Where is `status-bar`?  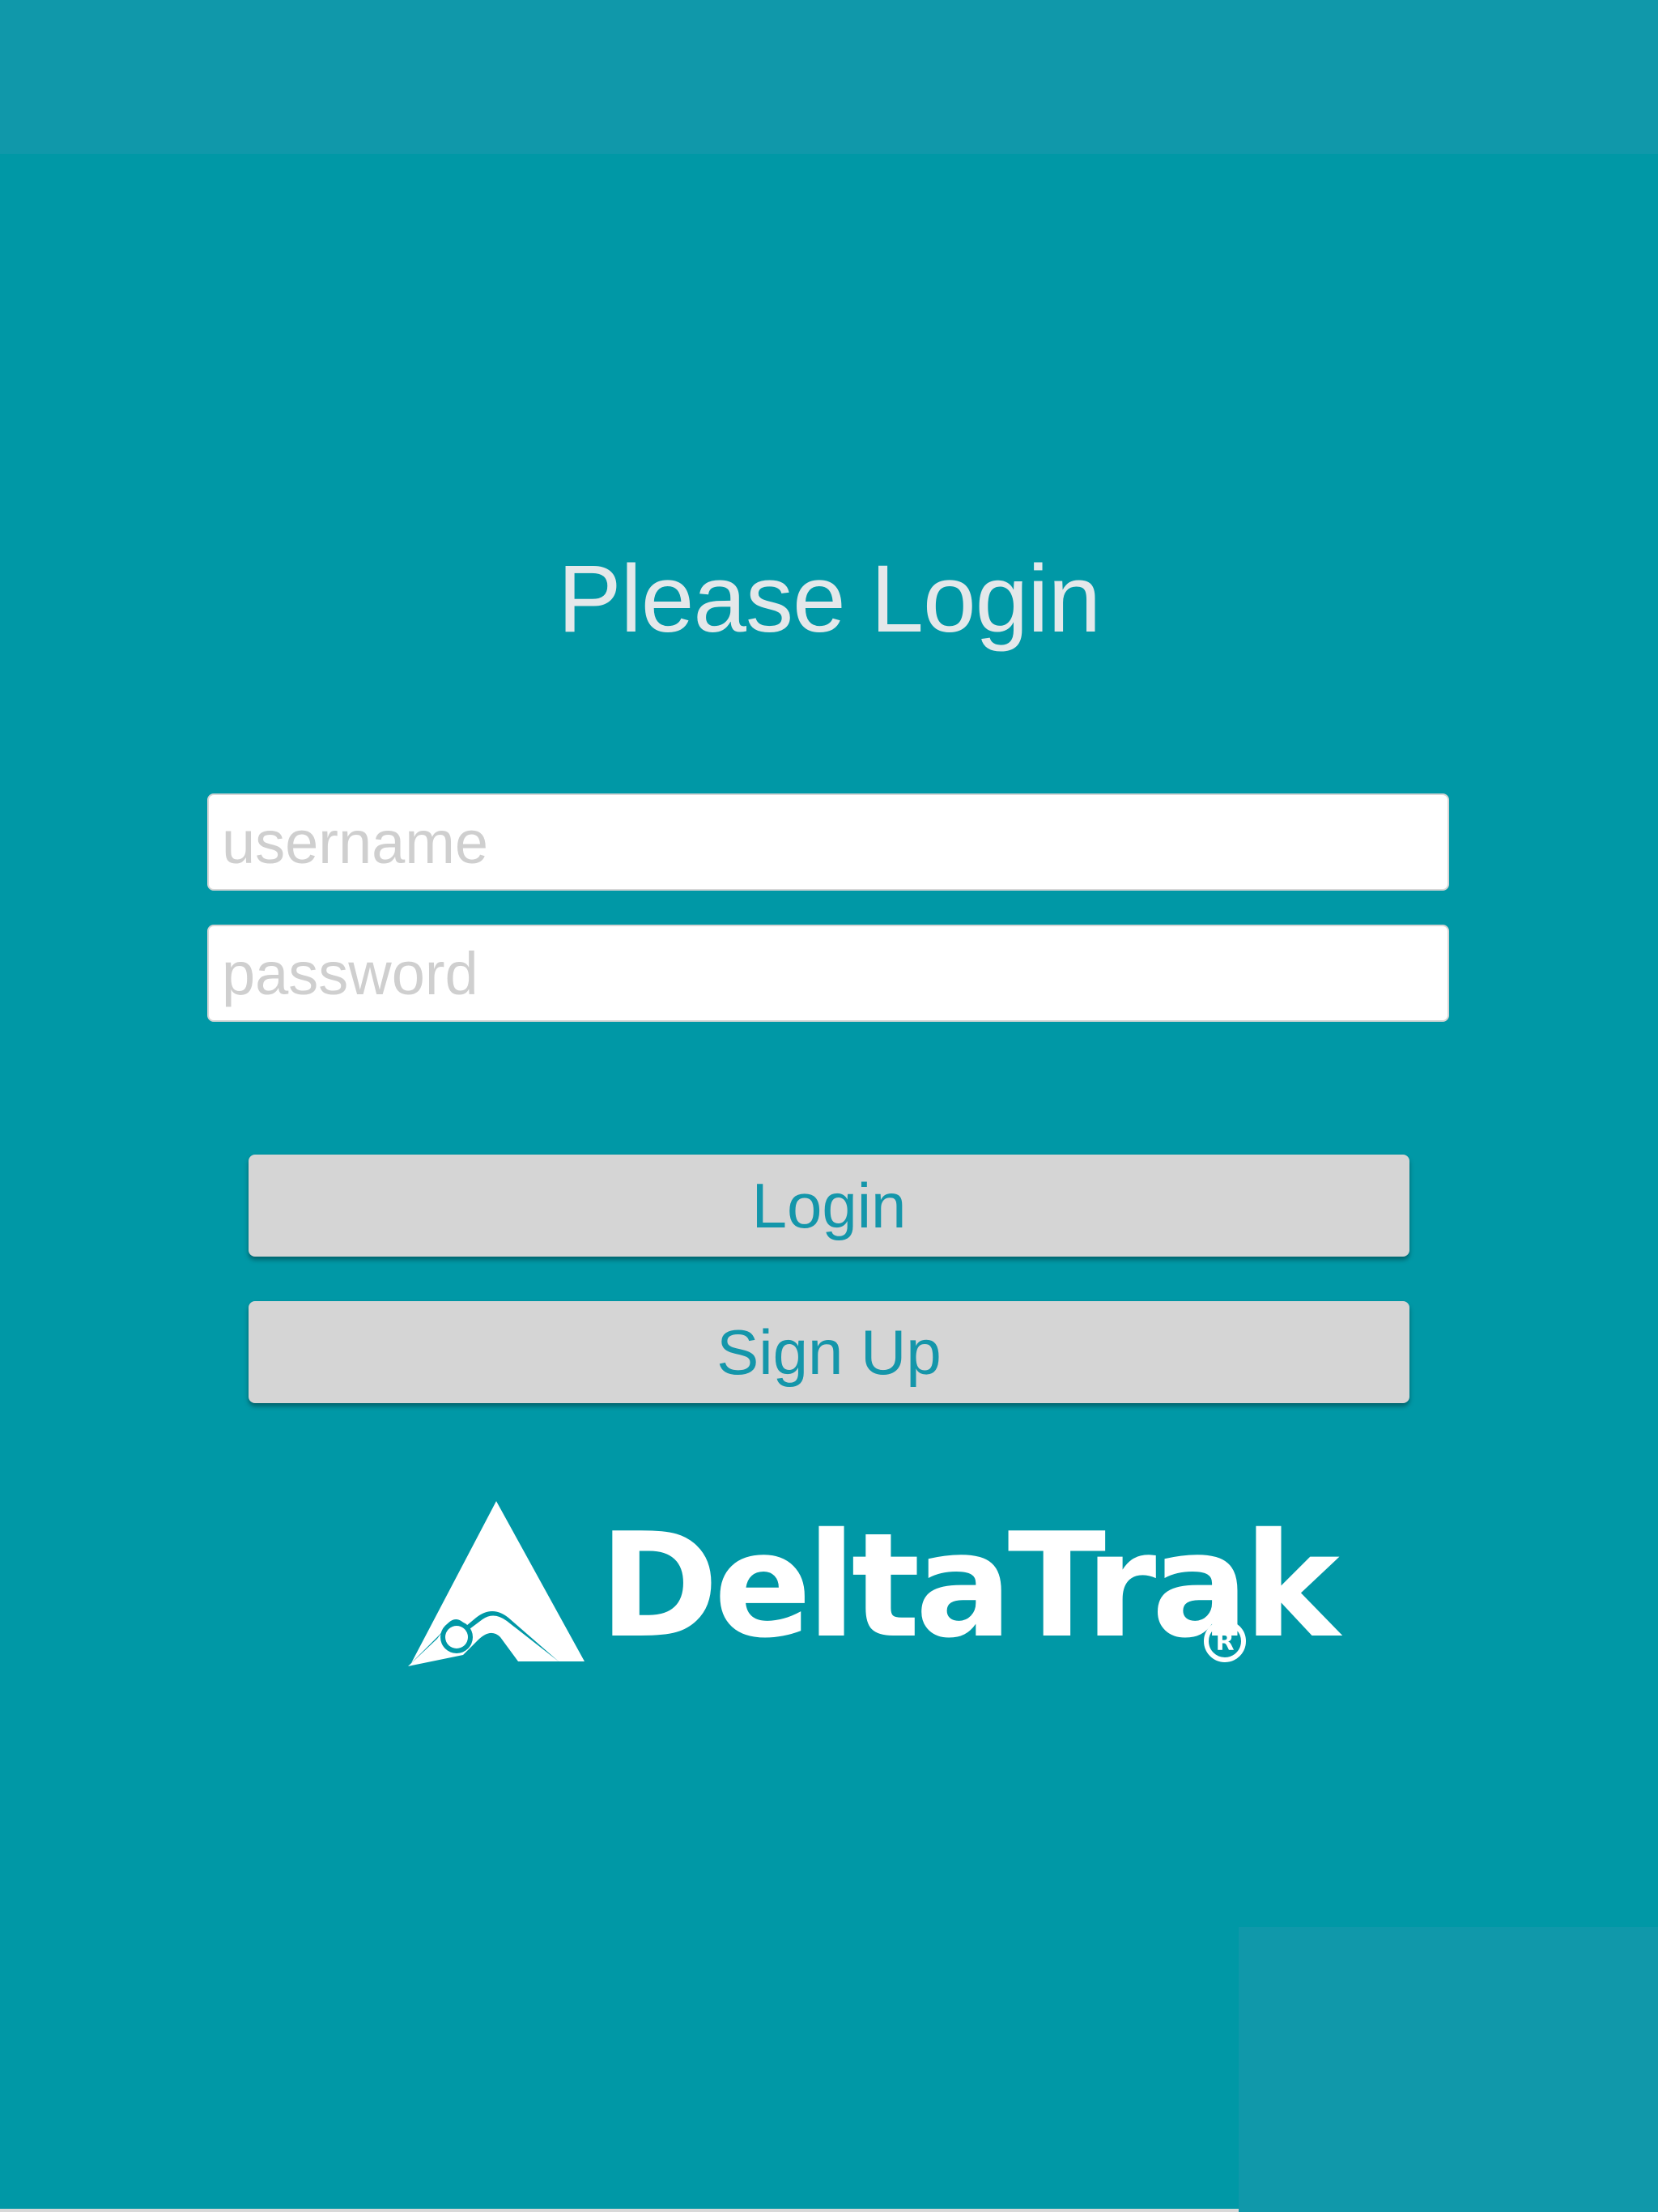
status-bar is located at coordinates (829, 77).